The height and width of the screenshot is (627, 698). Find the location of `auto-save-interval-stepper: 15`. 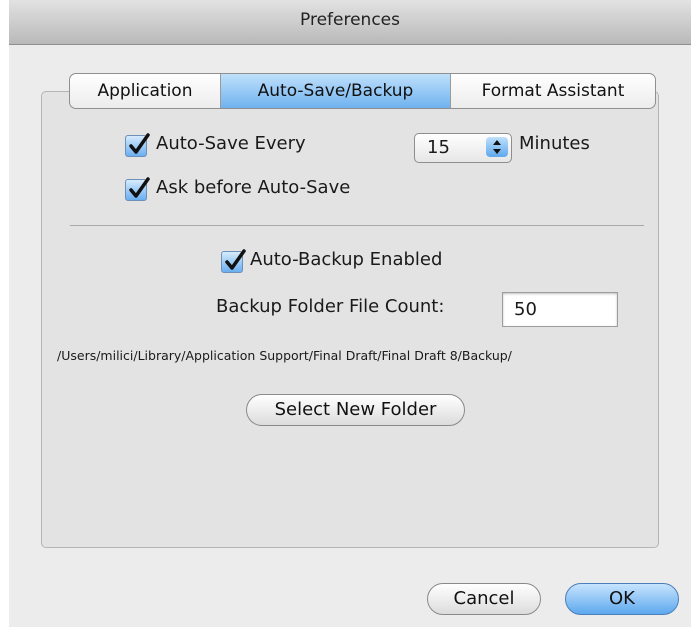

auto-save-interval-stepper: 15 is located at coordinates (463, 148).